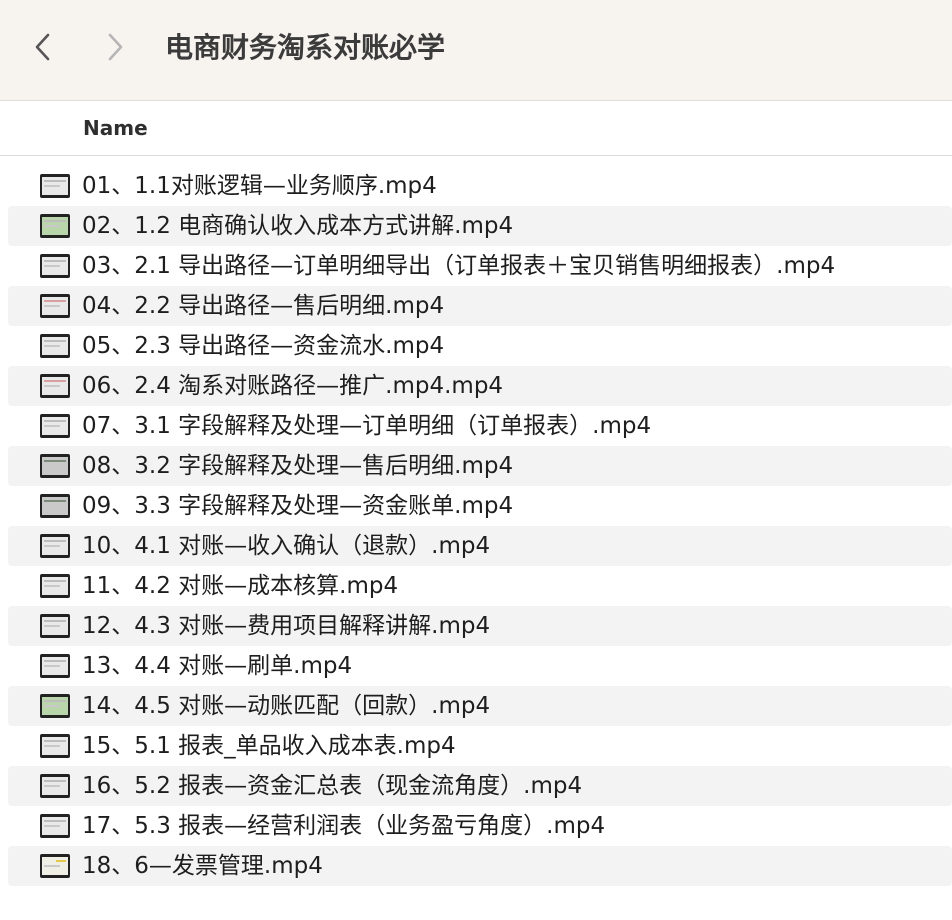 This screenshot has width=952, height=920. I want to click on file-row: 12、4.3 对账—费用项目解释讲解.mp4, so click(480, 626).